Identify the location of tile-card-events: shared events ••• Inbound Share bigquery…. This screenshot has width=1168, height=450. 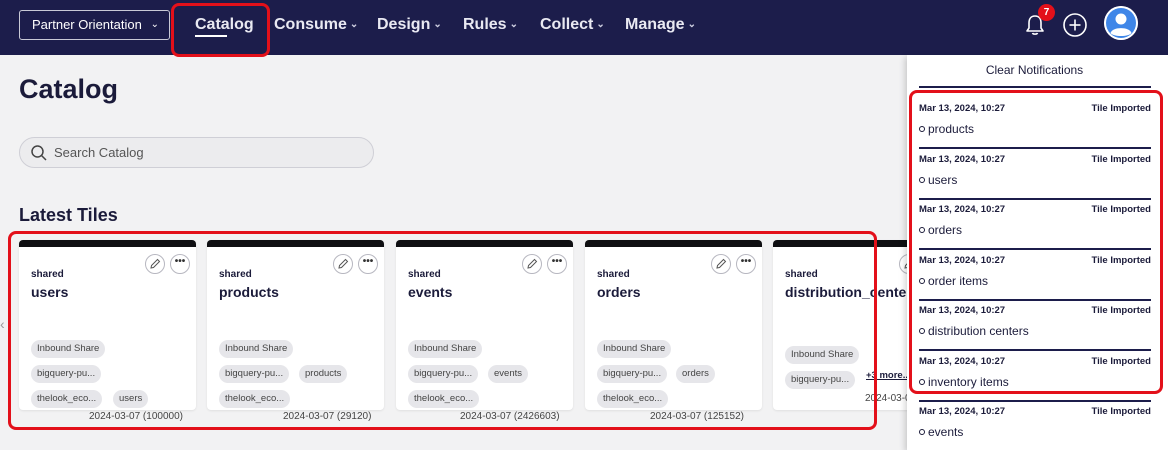
(484, 325).